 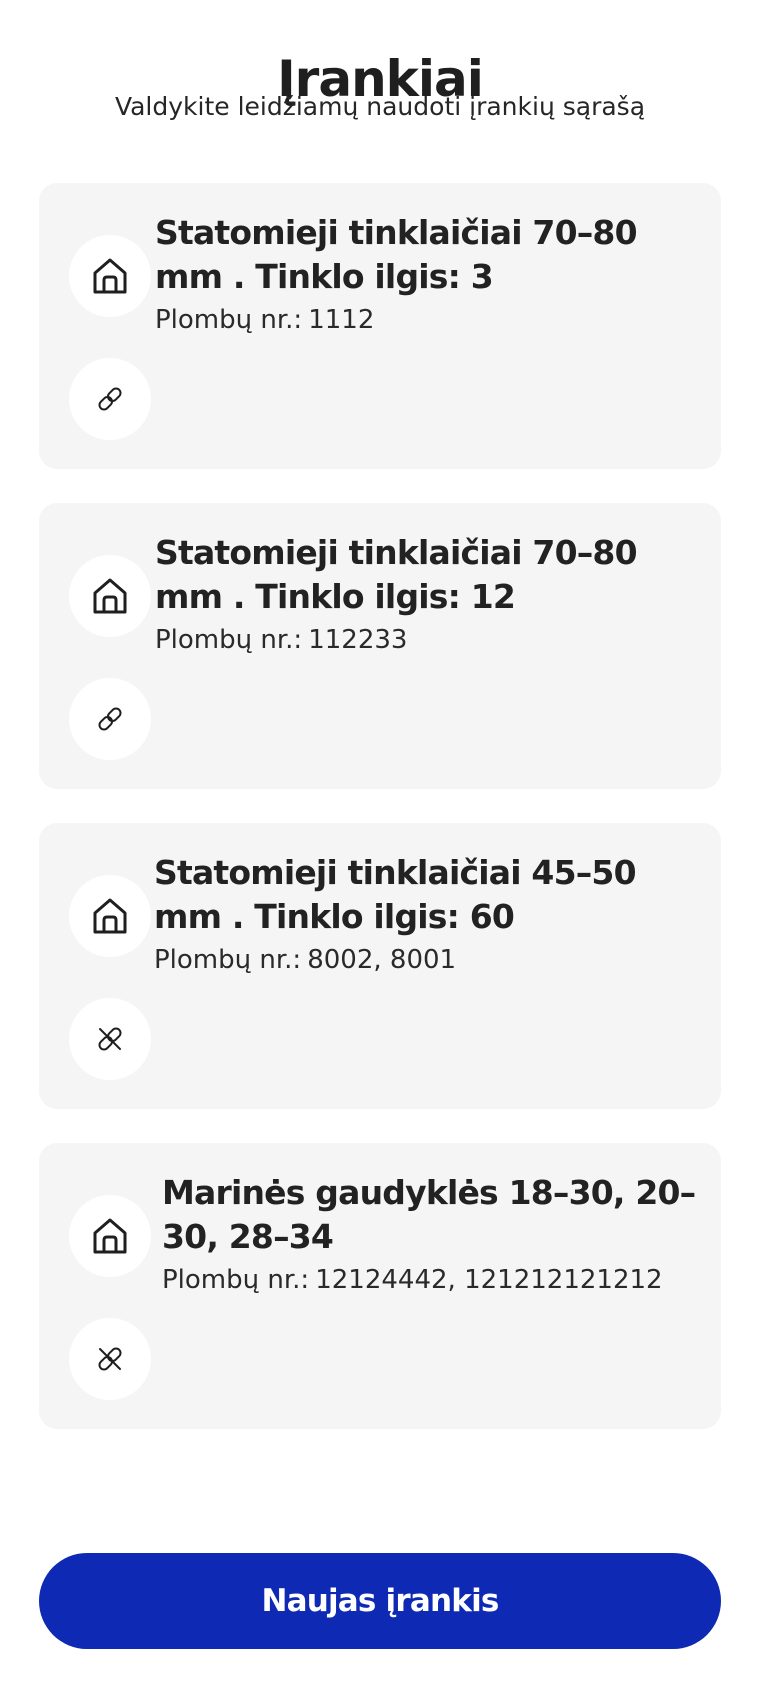 I want to click on seals-value: 1112, so click(x=341, y=320).